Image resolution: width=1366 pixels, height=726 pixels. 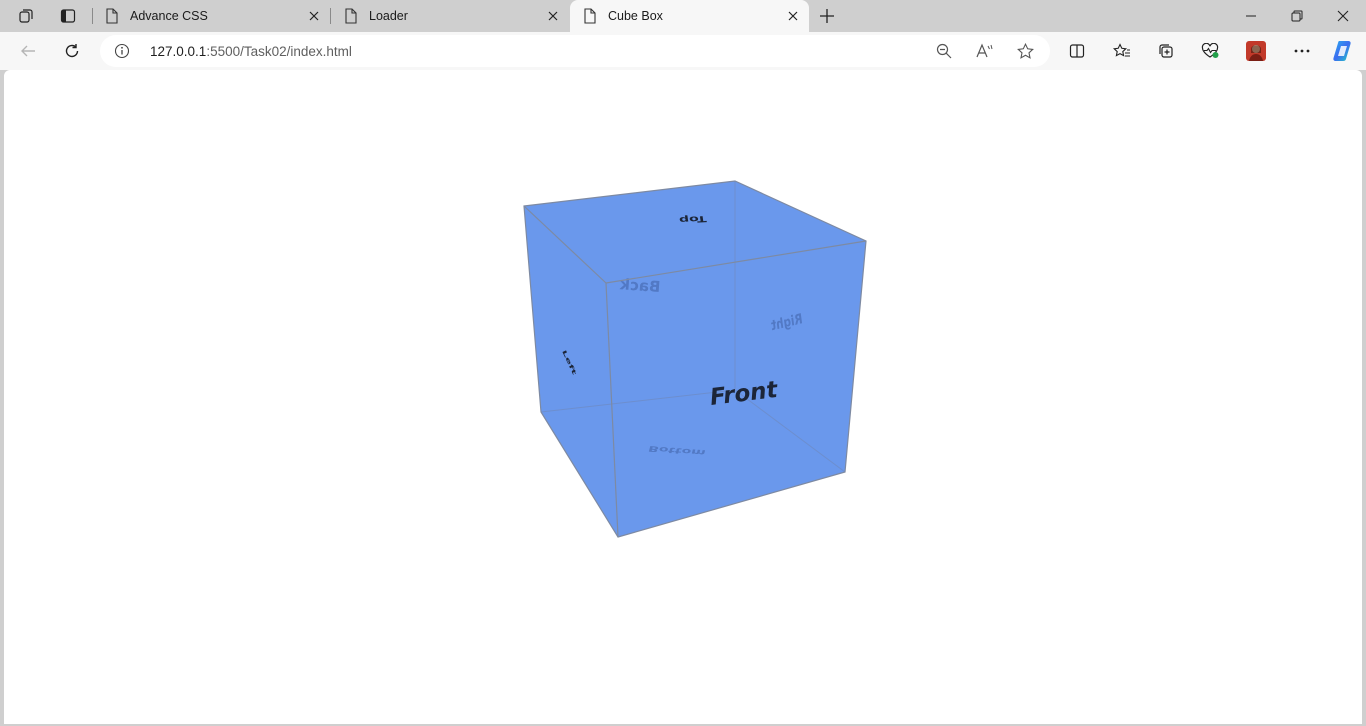 I want to click on tab-actions-icon, so click(x=68, y=16).